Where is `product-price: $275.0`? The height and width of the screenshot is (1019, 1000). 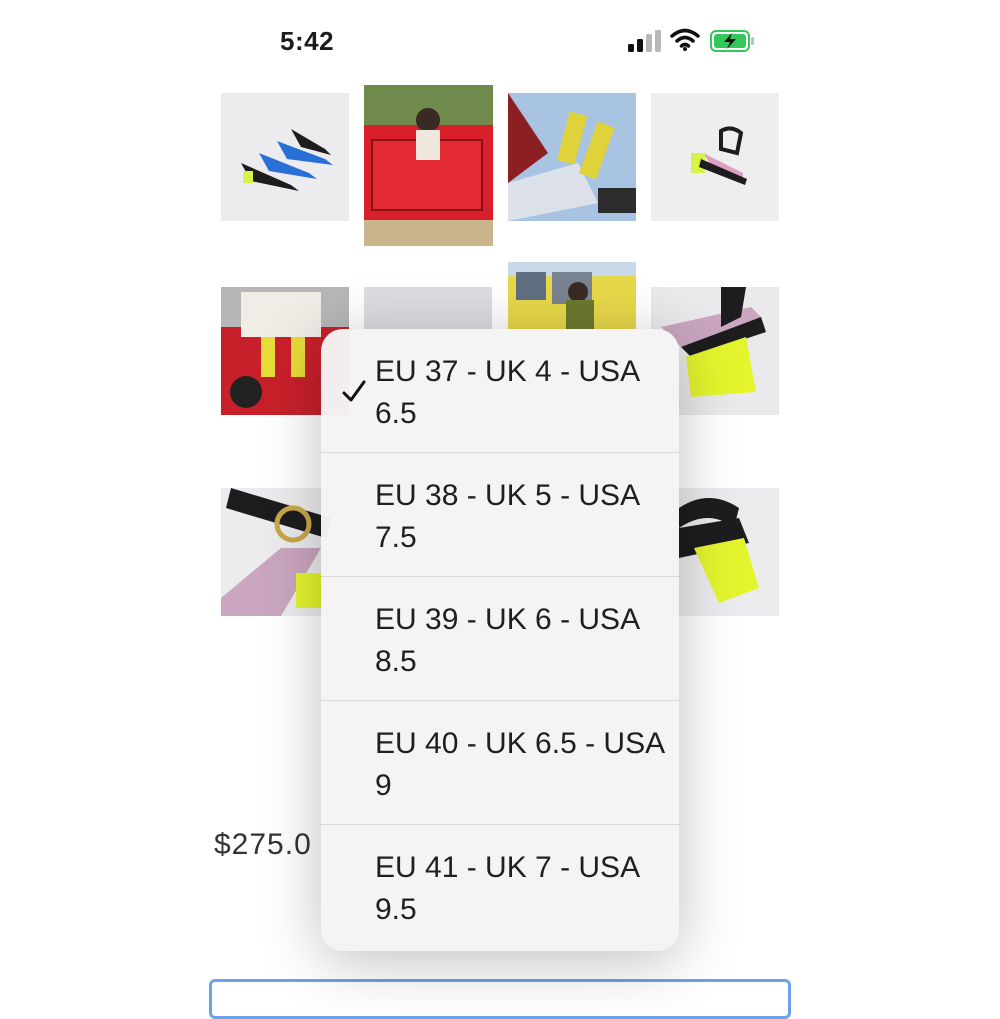
product-price: $275.0 is located at coordinates (263, 844).